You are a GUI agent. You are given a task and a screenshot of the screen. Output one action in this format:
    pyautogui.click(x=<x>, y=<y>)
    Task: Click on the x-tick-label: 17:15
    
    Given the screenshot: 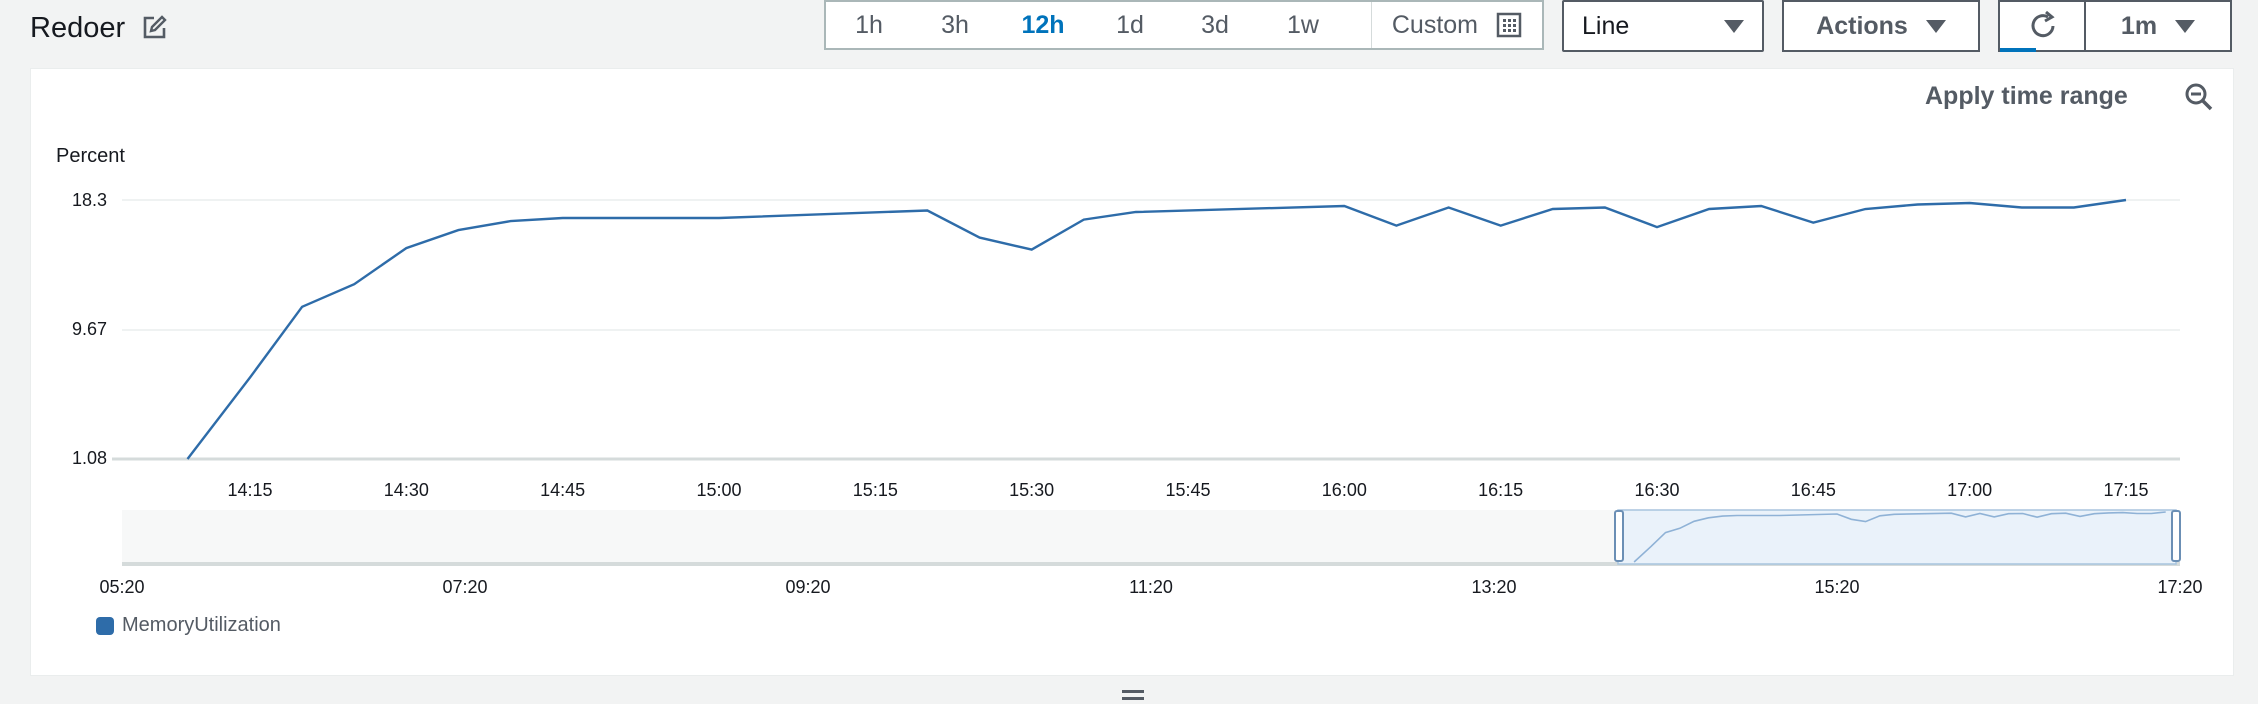 What is the action you would take?
    pyautogui.click(x=2125, y=490)
    